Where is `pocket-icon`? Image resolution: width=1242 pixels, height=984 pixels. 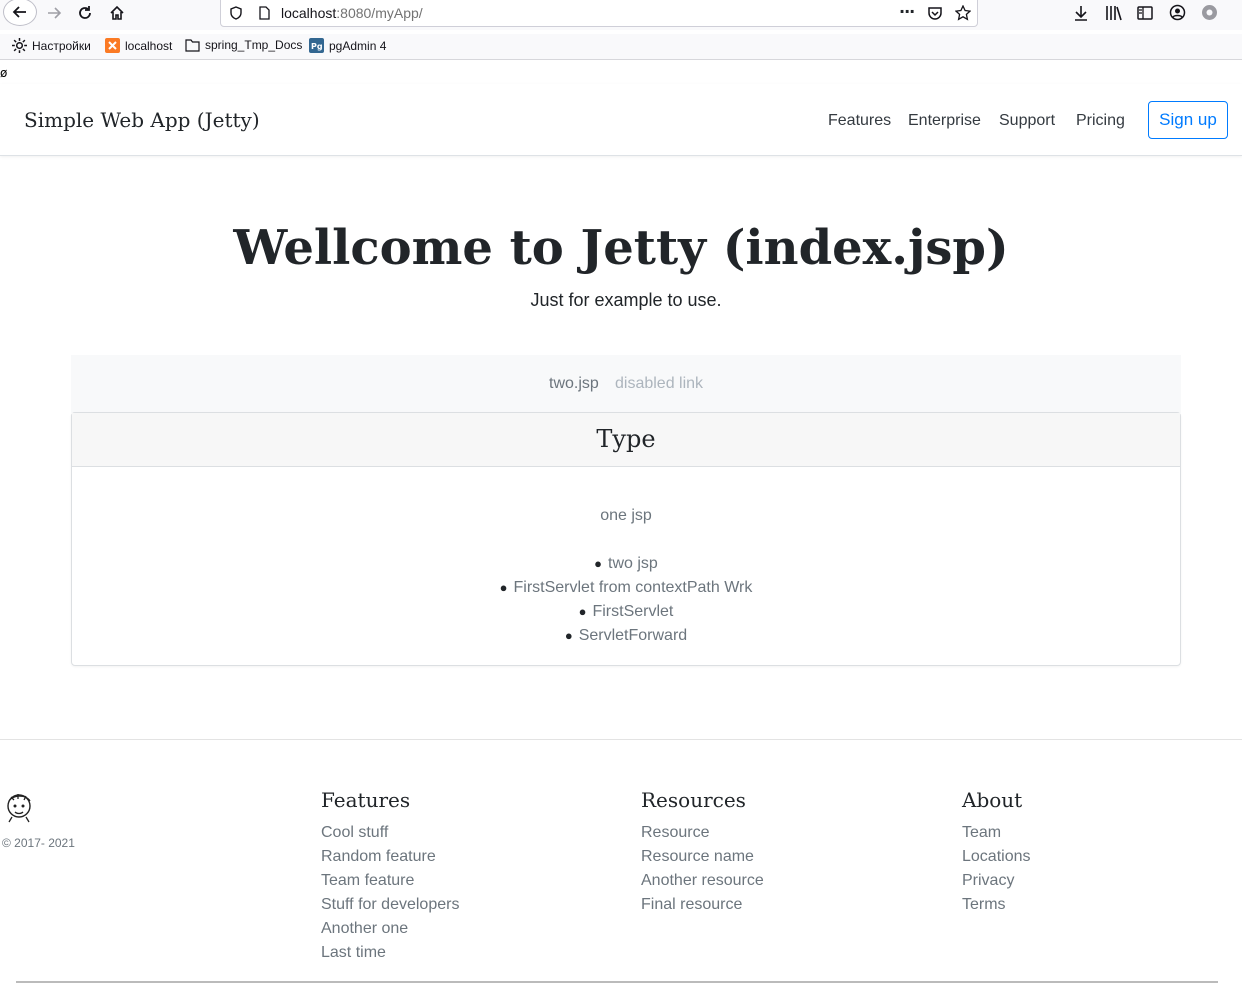 pocket-icon is located at coordinates (935, 13).